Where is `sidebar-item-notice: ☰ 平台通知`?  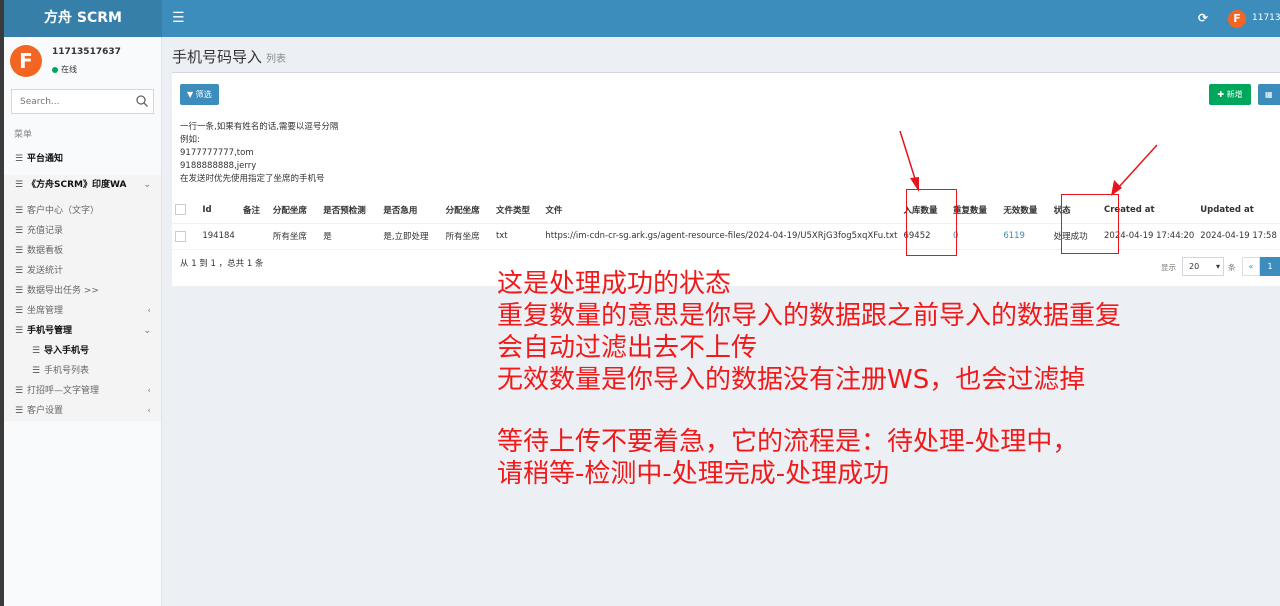
sidebar-item-notice: ☰ 平台通知 is located at coordinates (82, 159).